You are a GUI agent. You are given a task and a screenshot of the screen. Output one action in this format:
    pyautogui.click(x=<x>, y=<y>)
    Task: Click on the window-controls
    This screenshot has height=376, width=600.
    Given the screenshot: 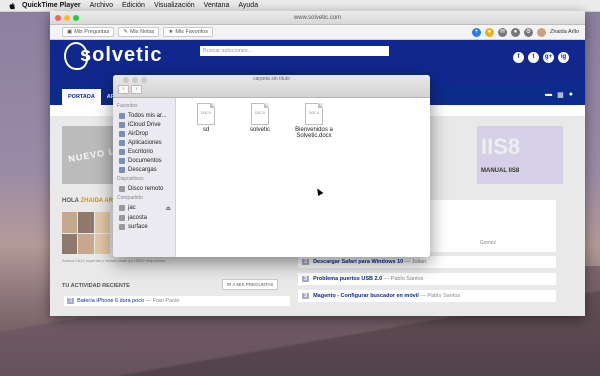 What is the action you would take?
    pyautogui.click(x=67, y=17)
    